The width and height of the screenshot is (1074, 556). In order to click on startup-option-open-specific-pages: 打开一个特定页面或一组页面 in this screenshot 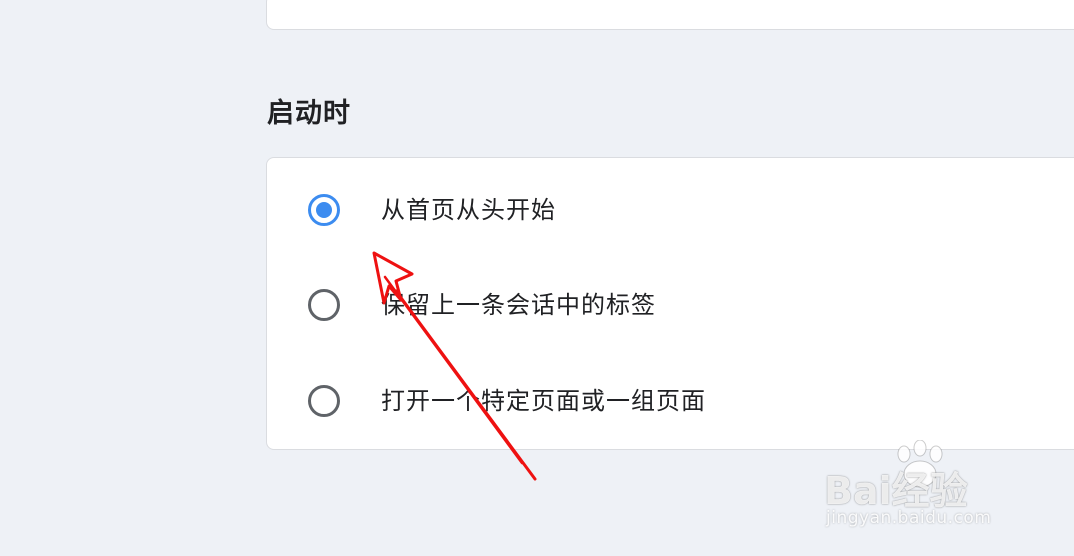, I will do `click(670, 400)`.